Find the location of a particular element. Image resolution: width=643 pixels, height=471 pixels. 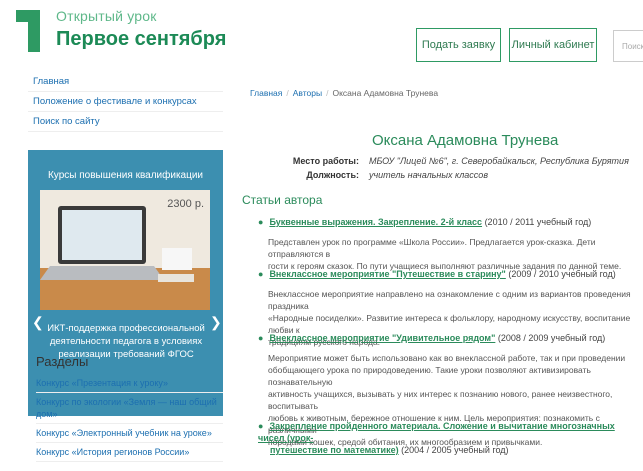

position-label: Должность: is located at coordinates (332, 175).